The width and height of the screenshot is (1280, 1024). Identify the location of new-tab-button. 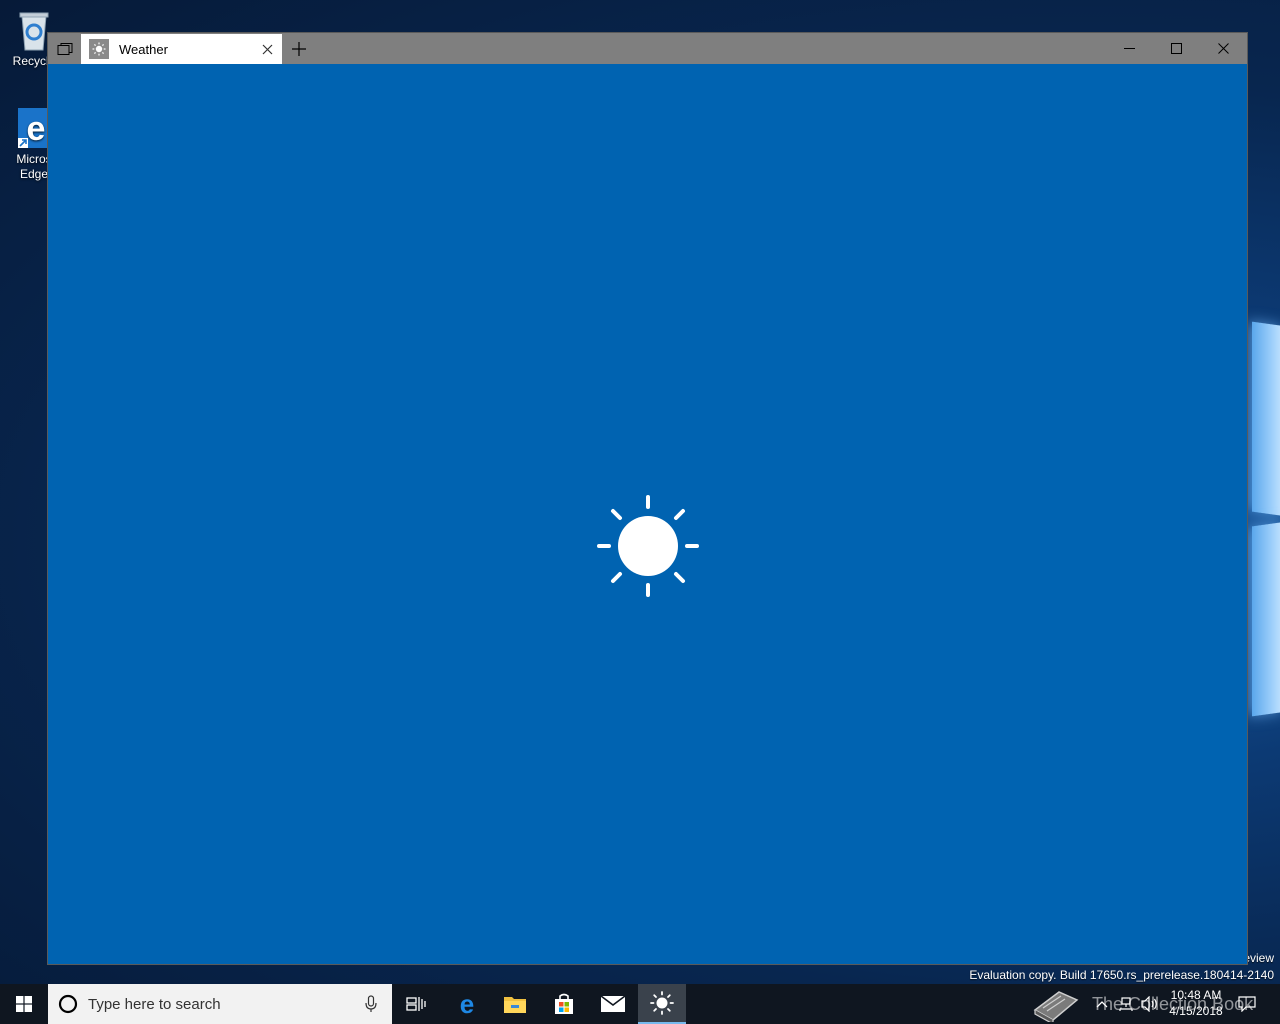
(299, 48).